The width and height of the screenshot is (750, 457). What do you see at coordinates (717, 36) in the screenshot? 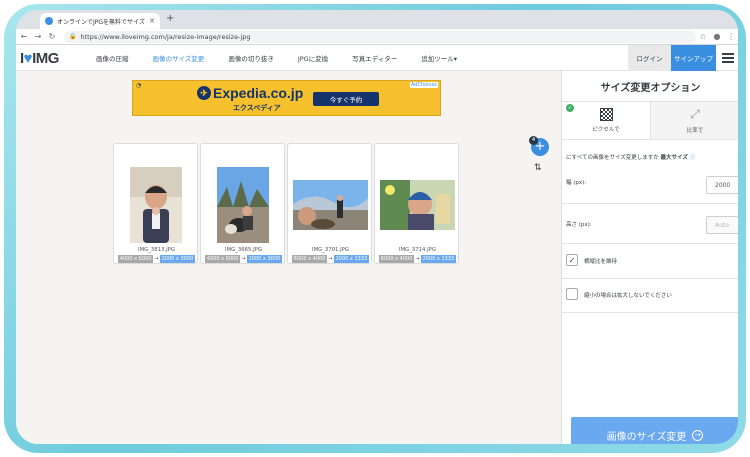
I see `profile-icon: ●` at bounding box center [717, 36].